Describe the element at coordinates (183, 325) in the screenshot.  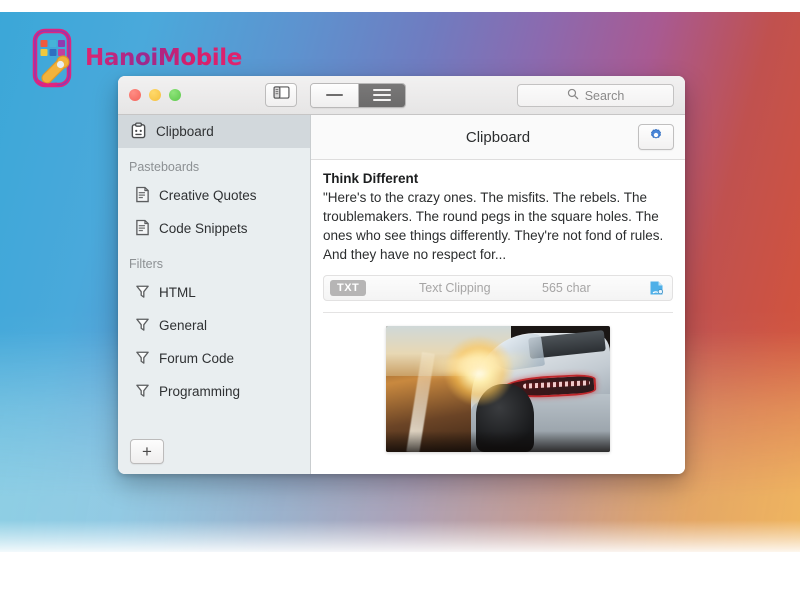
I see `sidebar-item-label: General` at that location.